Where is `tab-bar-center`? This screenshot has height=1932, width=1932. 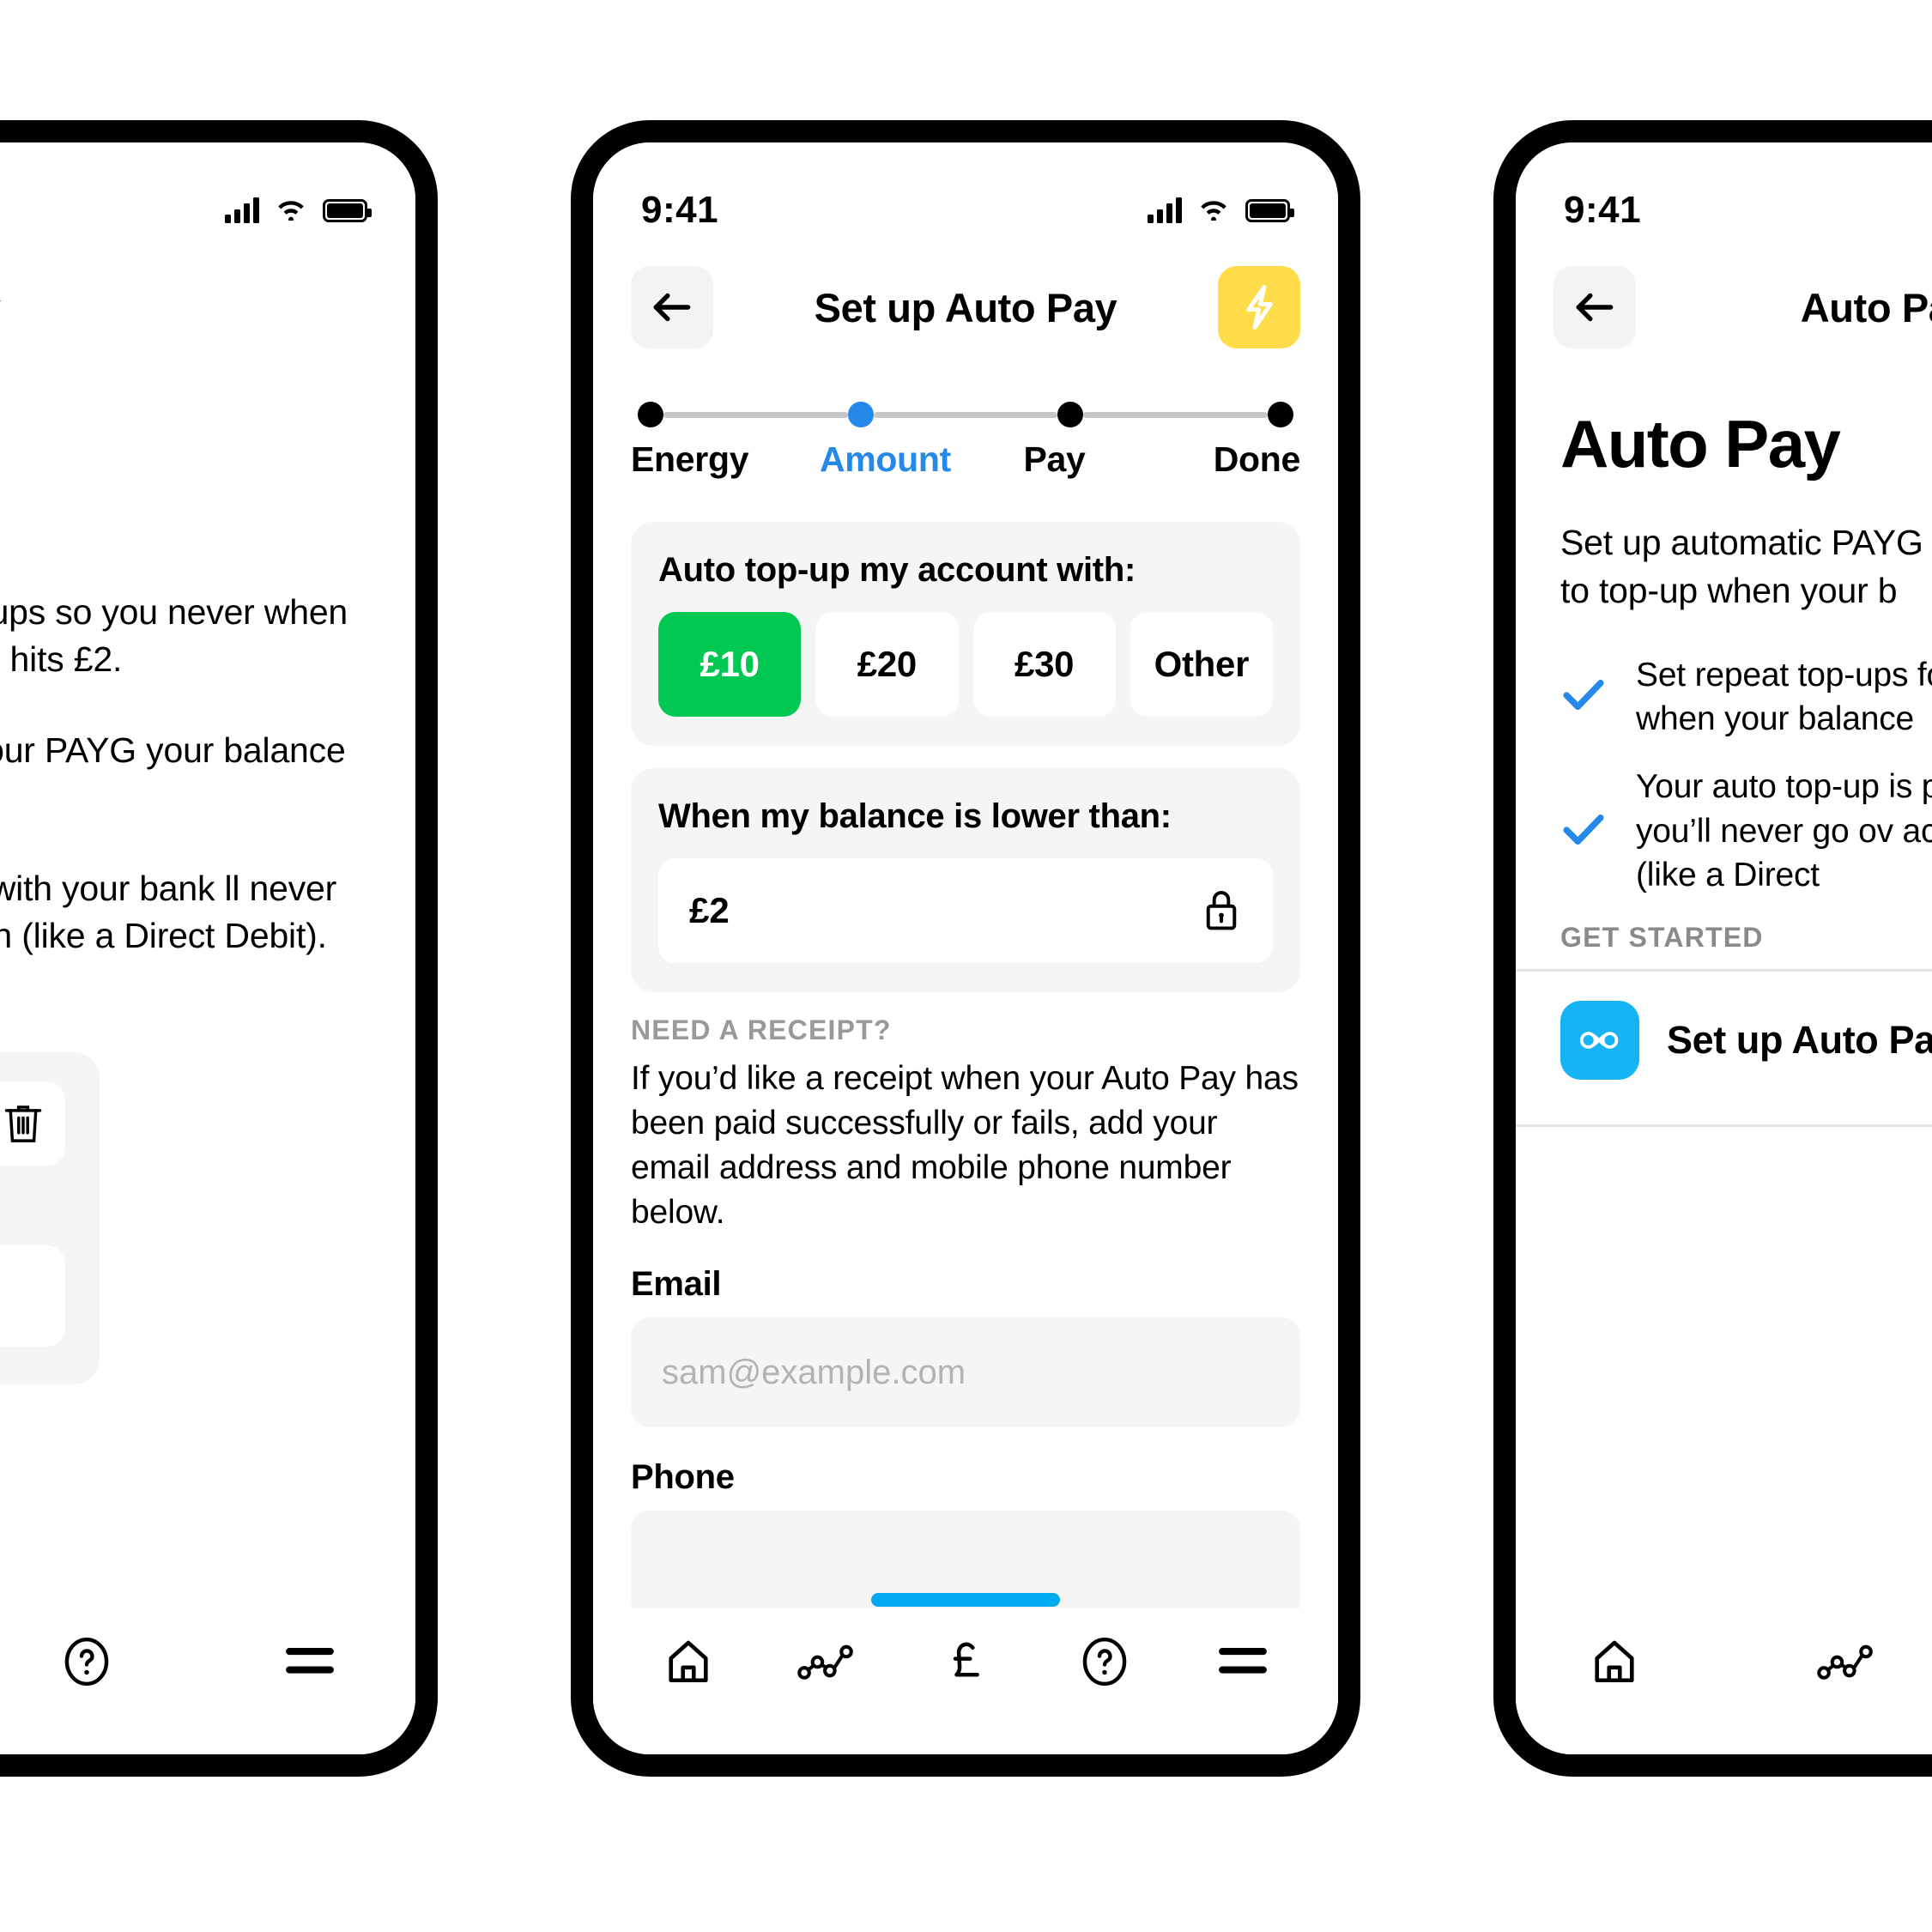 tab-bar-center is located at coordinates (965, 1681).